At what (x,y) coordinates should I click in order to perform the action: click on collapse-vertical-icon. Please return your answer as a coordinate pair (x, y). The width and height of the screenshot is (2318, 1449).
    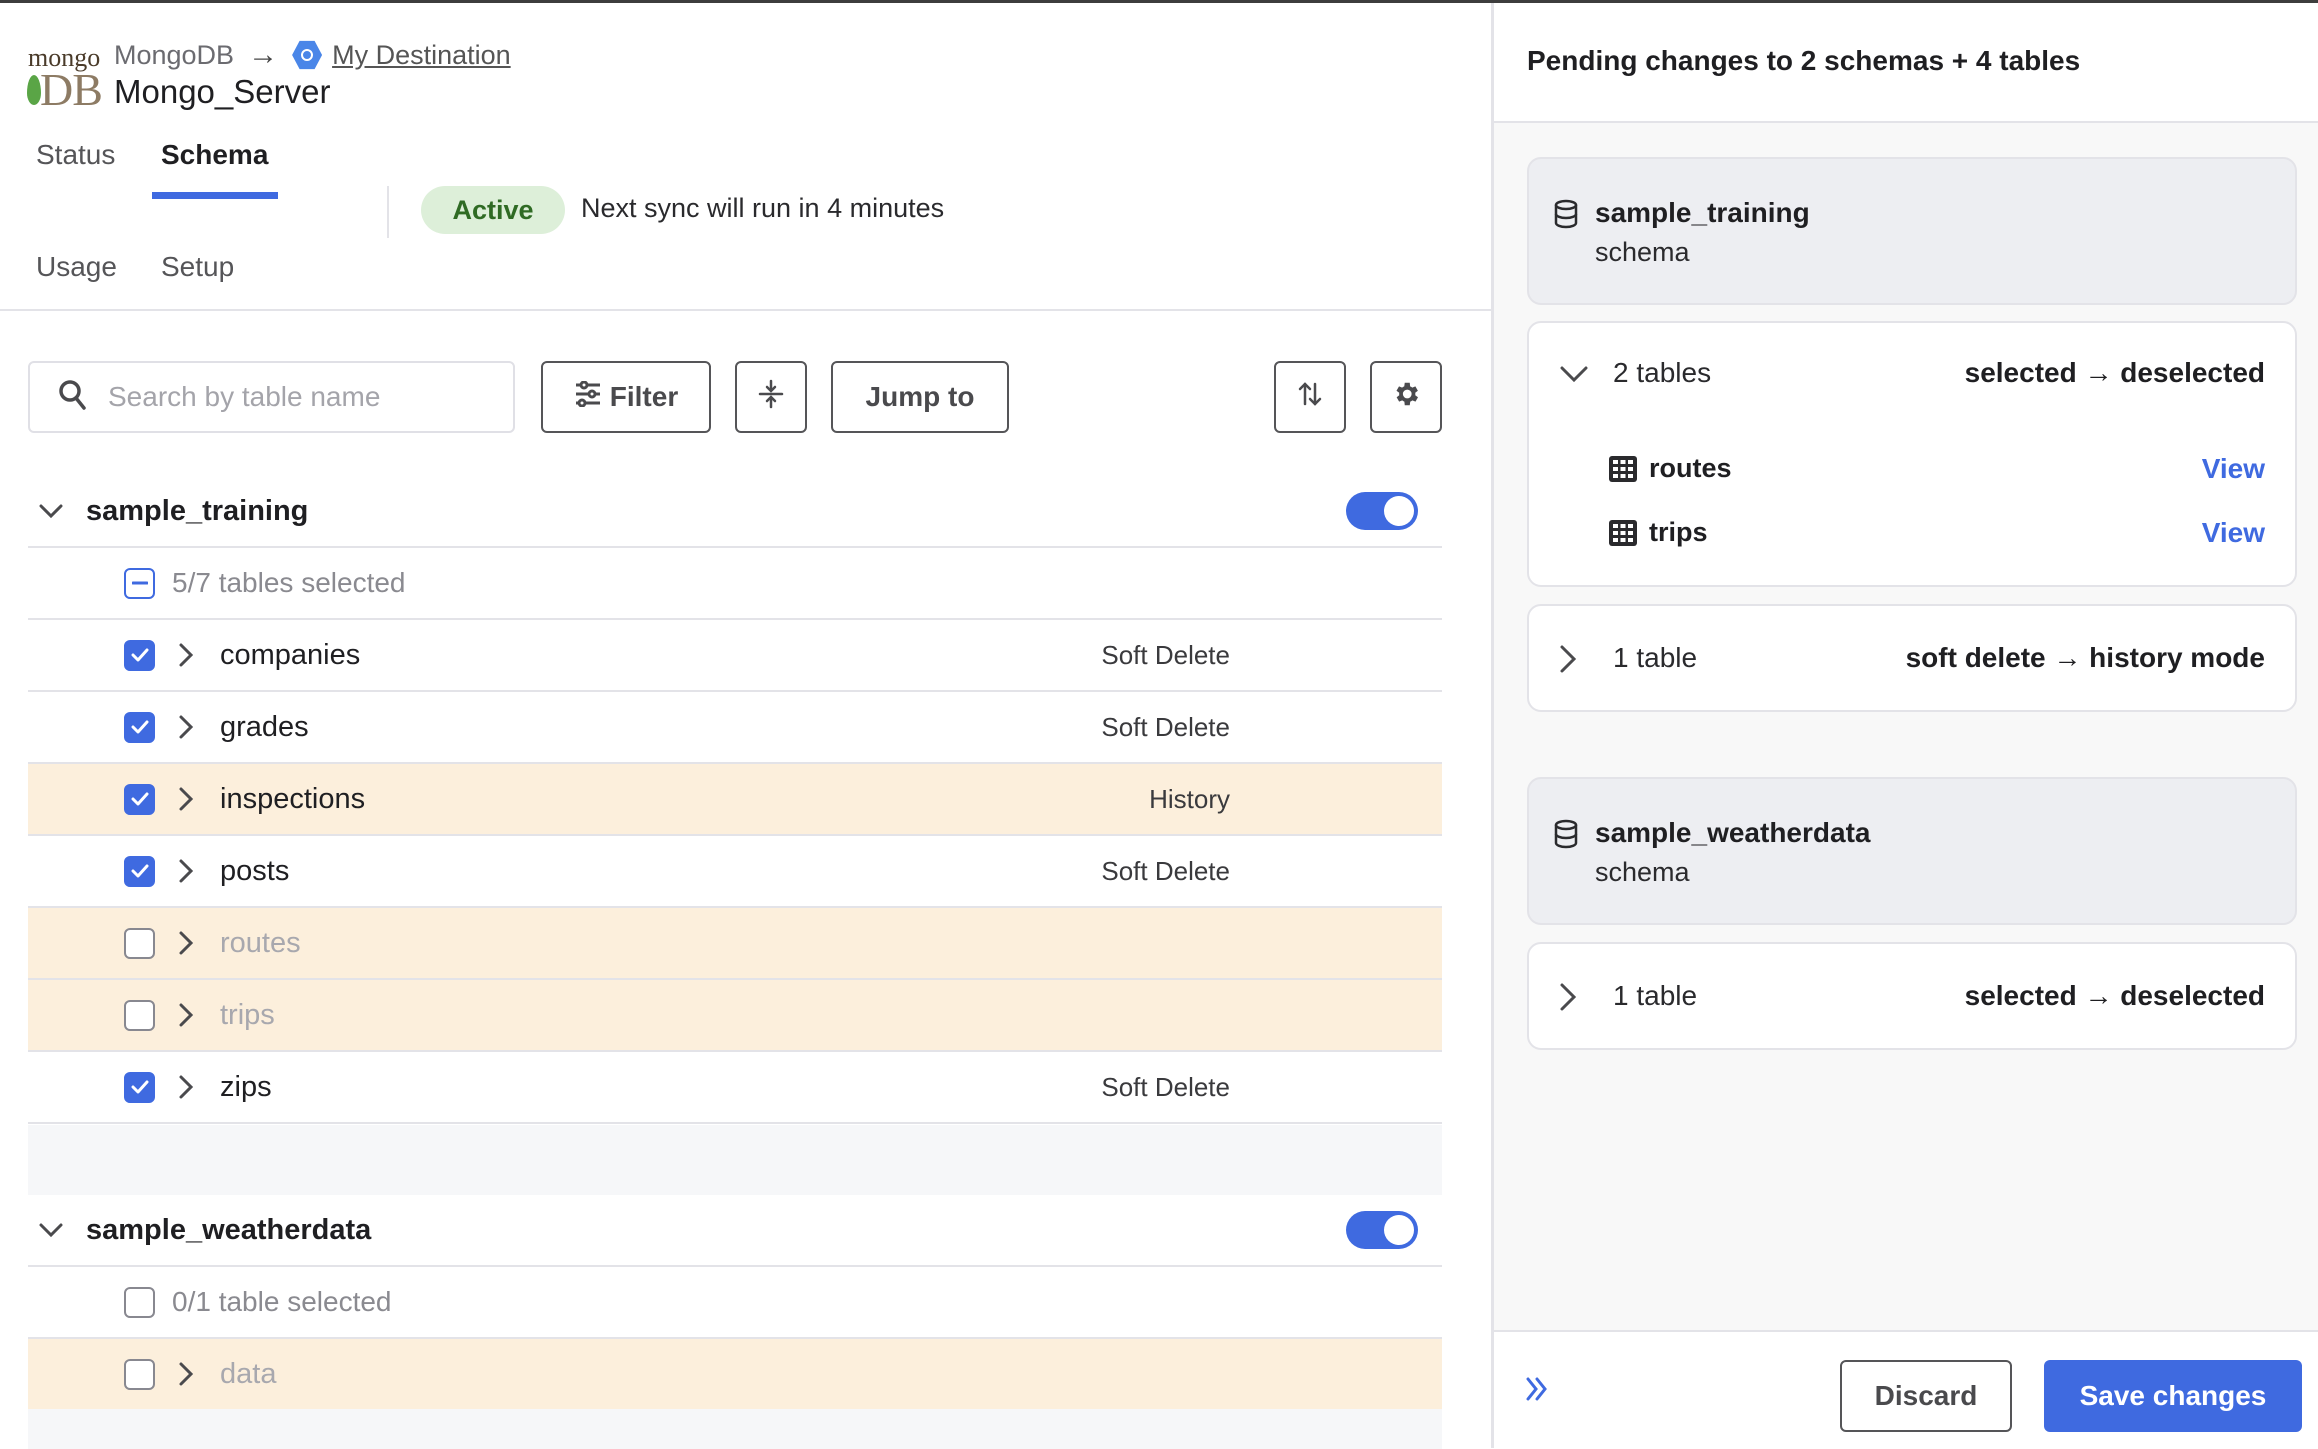
    Looking at the image, I should click on (771, 397).